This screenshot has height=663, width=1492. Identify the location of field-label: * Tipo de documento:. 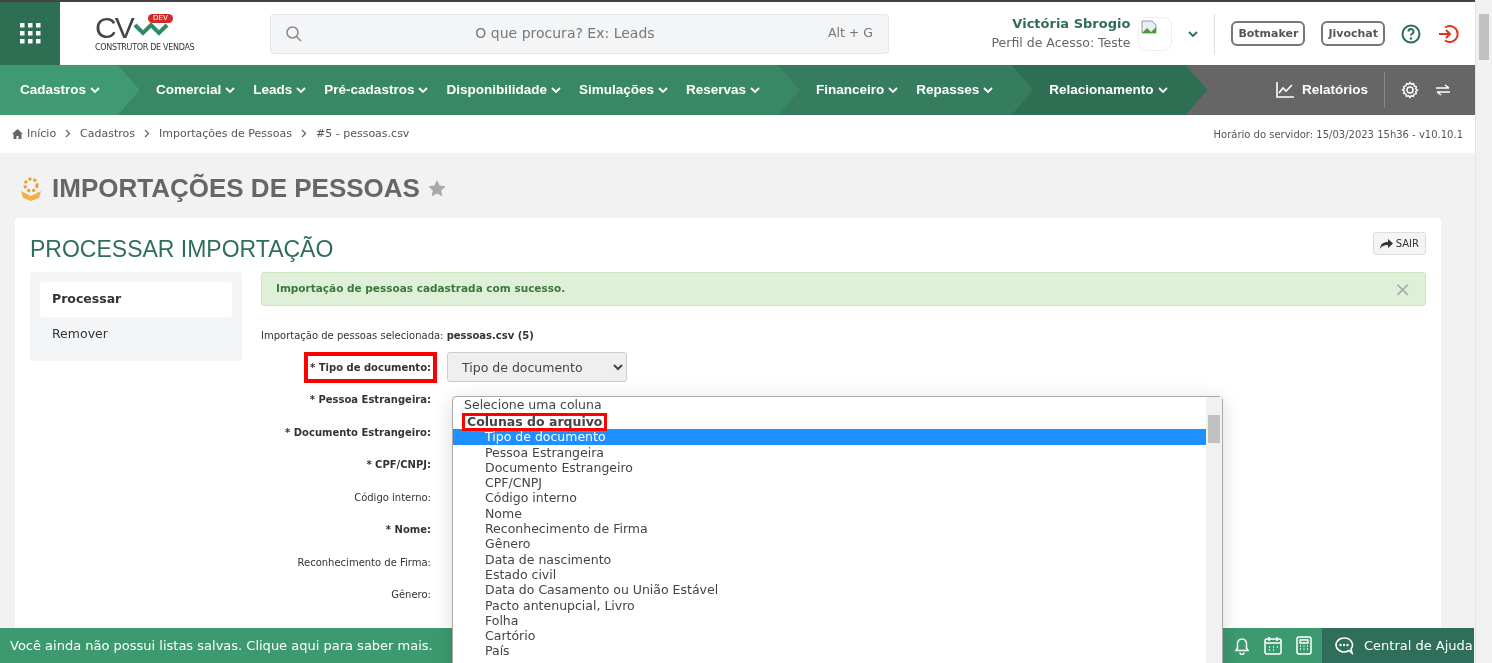
(370, 367).